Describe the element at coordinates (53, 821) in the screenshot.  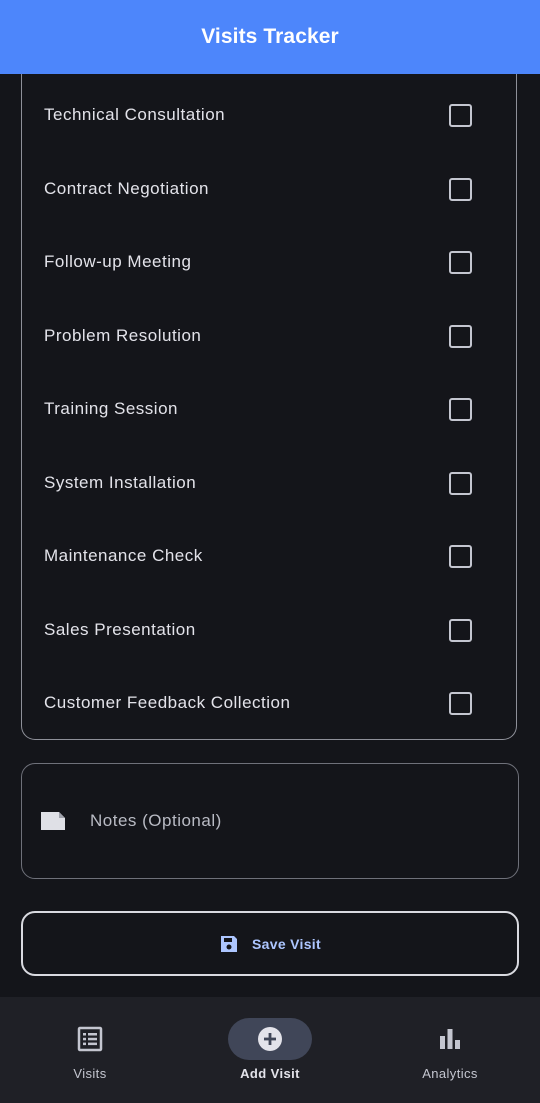
I see `note-icon` at that location.